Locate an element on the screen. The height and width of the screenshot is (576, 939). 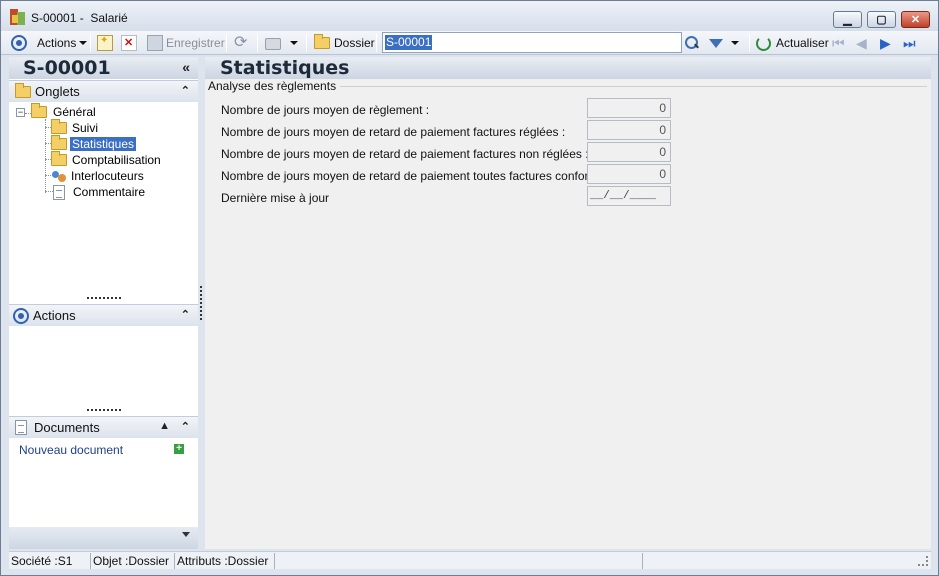
save-icon is located at coordinates (155, 43).